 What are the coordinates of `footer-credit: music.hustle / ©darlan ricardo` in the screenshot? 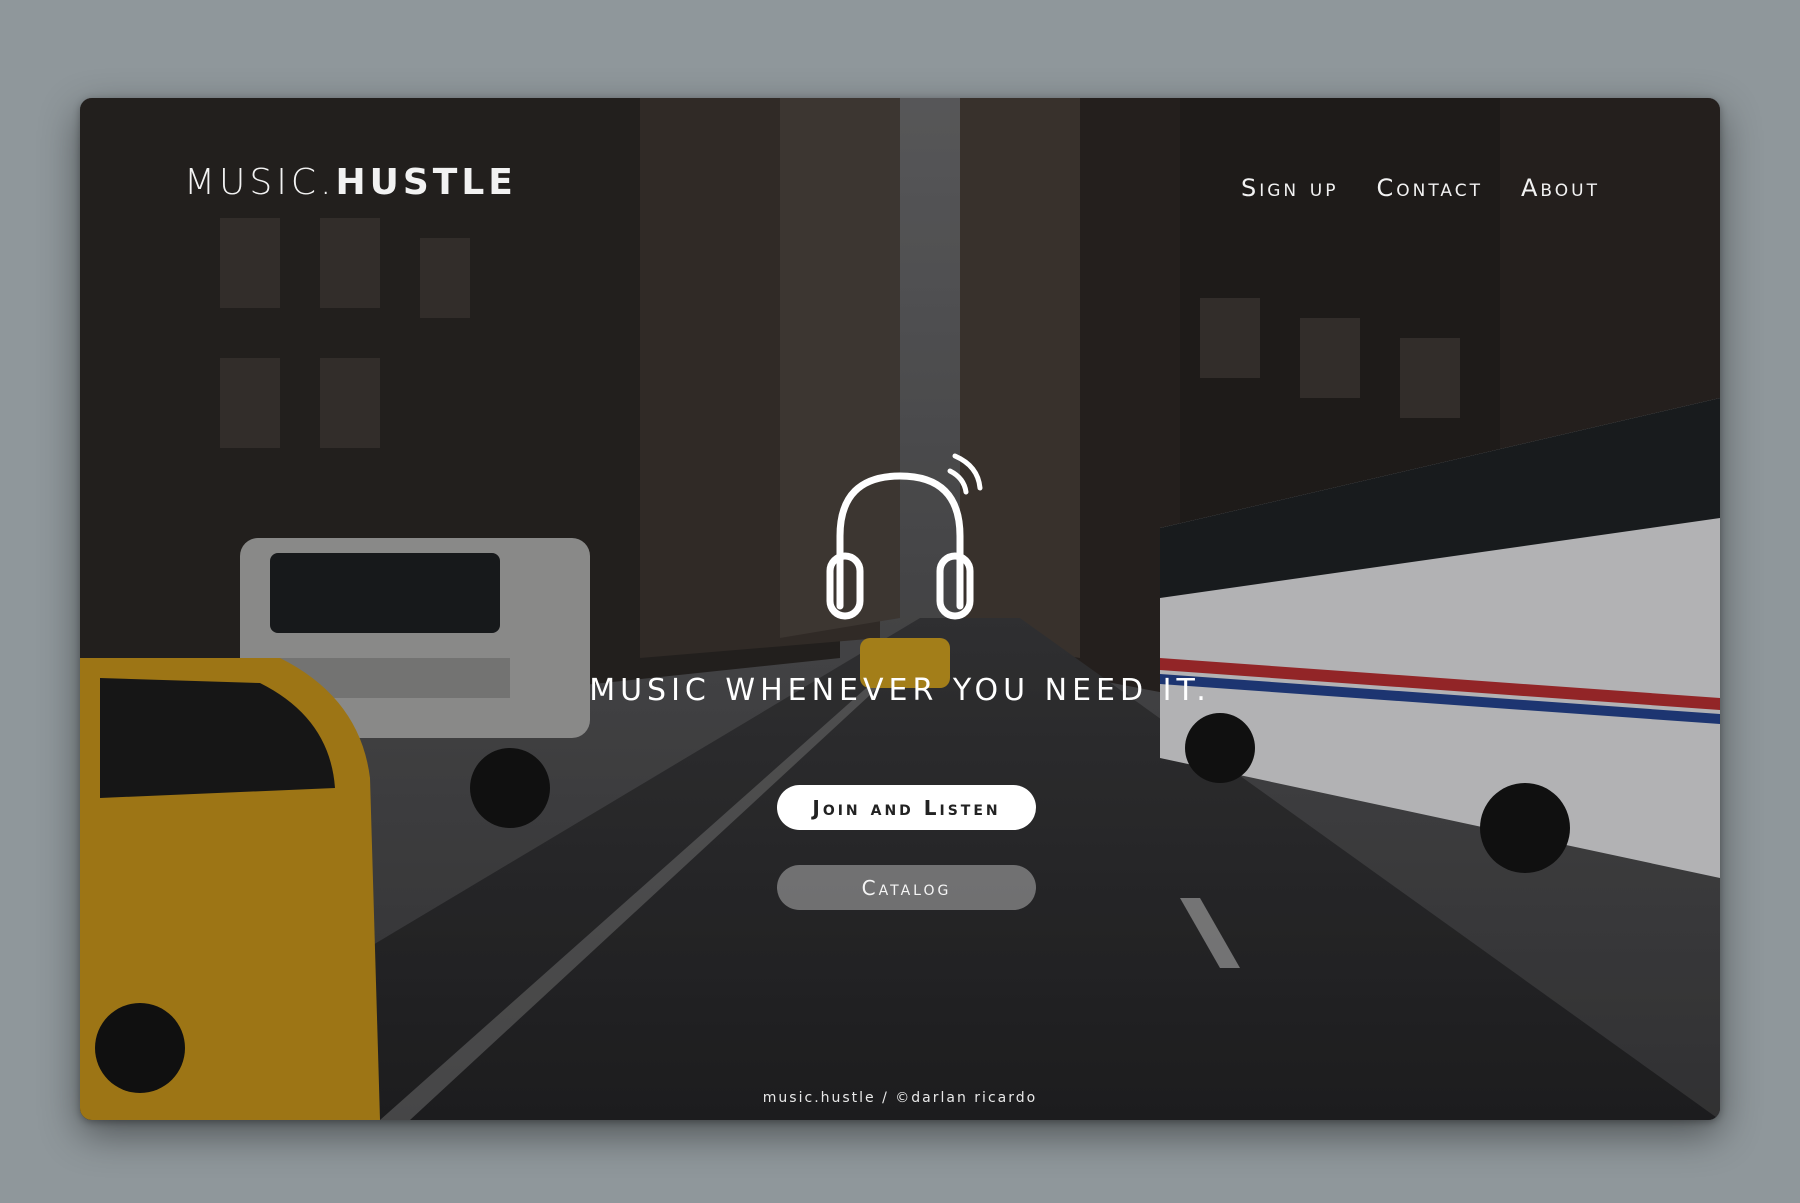 It's located at (900, 1098).